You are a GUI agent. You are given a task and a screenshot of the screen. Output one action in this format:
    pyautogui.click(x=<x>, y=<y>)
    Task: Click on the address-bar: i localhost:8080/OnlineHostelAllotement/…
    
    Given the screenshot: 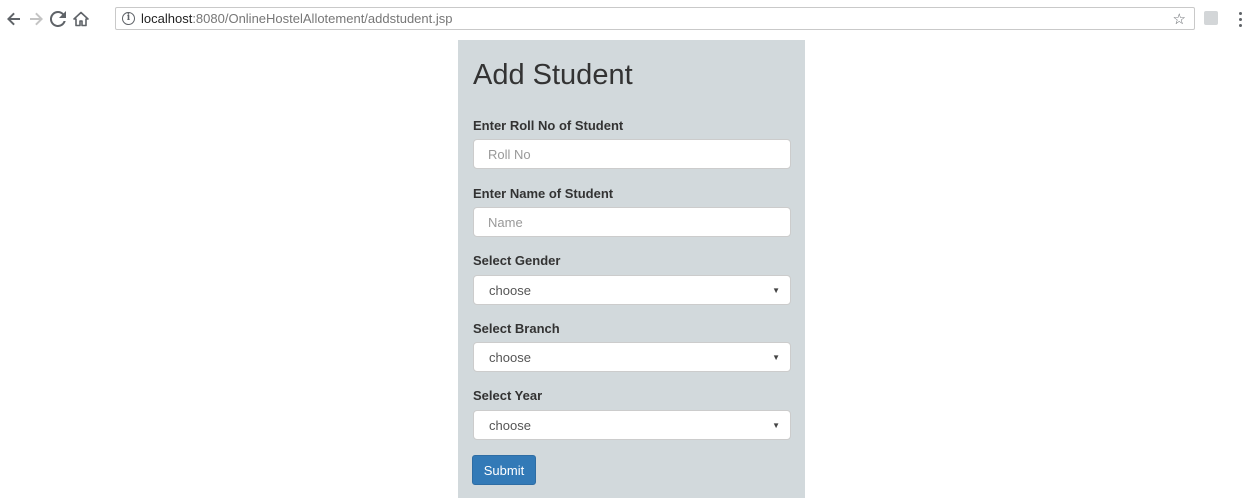 What is the action you would take?
    pyautogui.click(x=655, y=18)
    